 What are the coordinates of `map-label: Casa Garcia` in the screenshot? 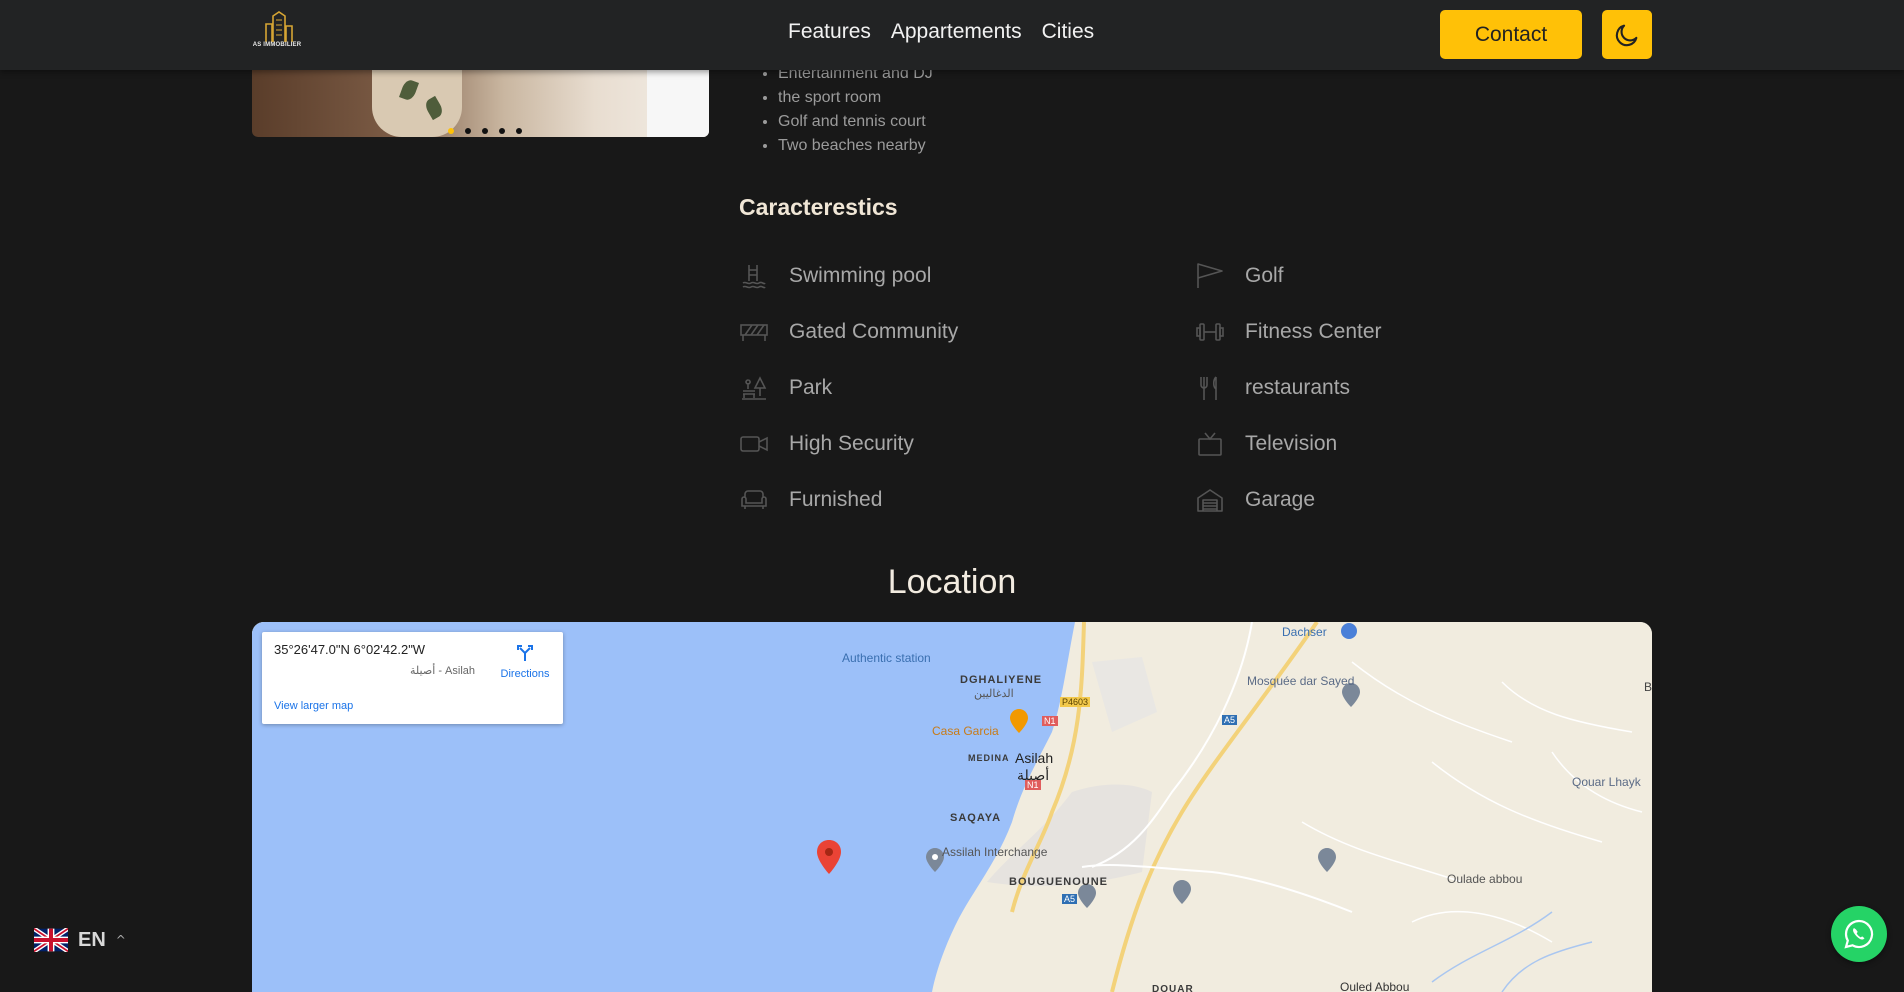 It's located at (965, 731).